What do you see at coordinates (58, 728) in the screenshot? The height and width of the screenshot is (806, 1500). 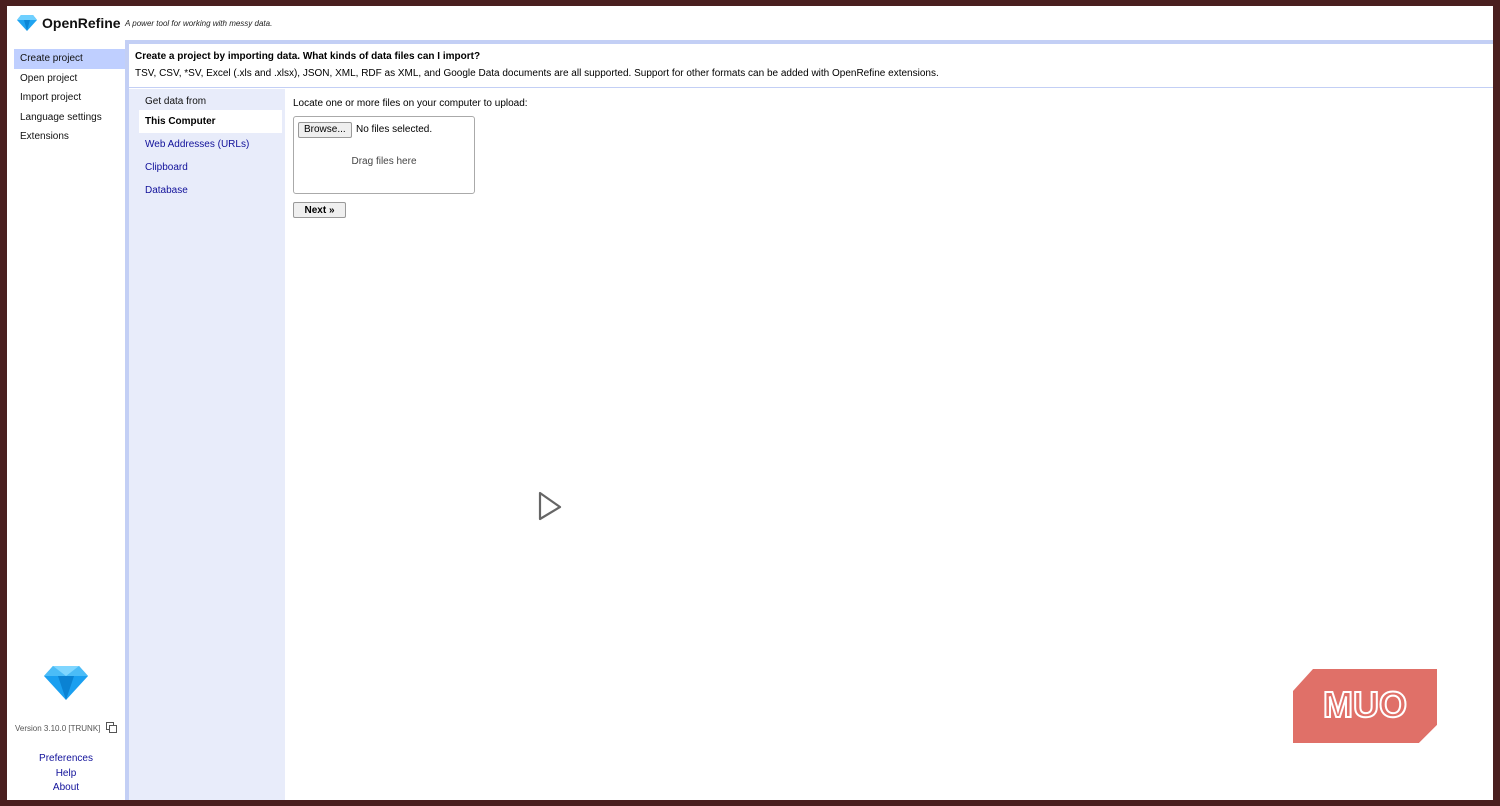 I see `version-label: Version 3.10.0 [TRUNK]` at bounding box center [58, 728].